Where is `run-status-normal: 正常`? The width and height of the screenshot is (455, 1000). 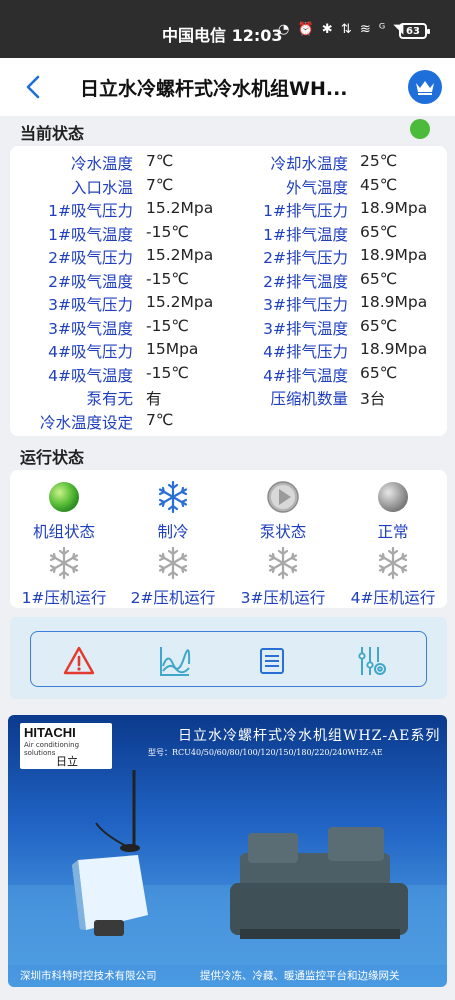
run-status-normal: 正常 is located at coordinates (393, 511).